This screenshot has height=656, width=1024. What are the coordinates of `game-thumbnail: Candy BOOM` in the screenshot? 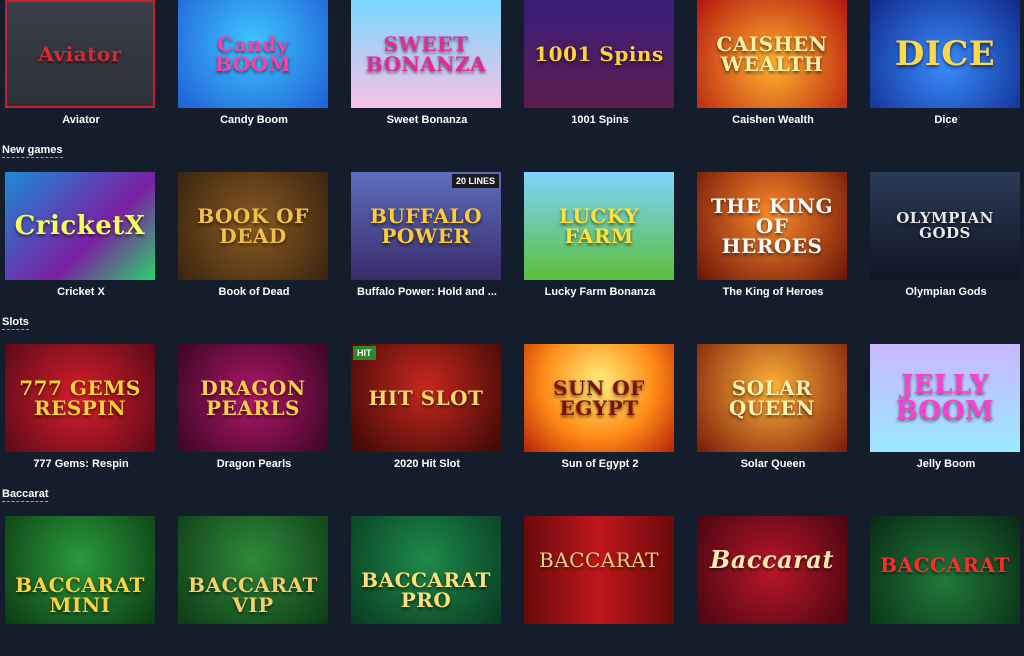 It's located at (253, 54).